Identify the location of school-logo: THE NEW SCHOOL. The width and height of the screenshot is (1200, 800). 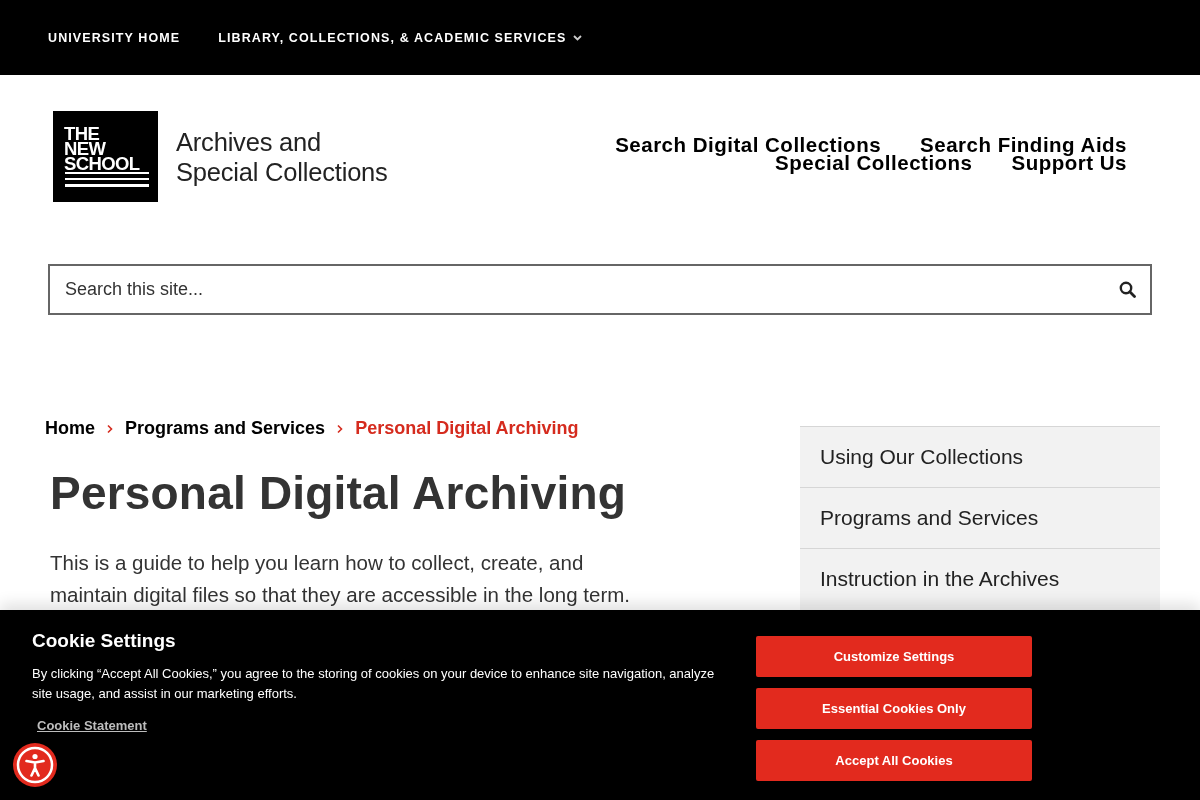
(105, 156).